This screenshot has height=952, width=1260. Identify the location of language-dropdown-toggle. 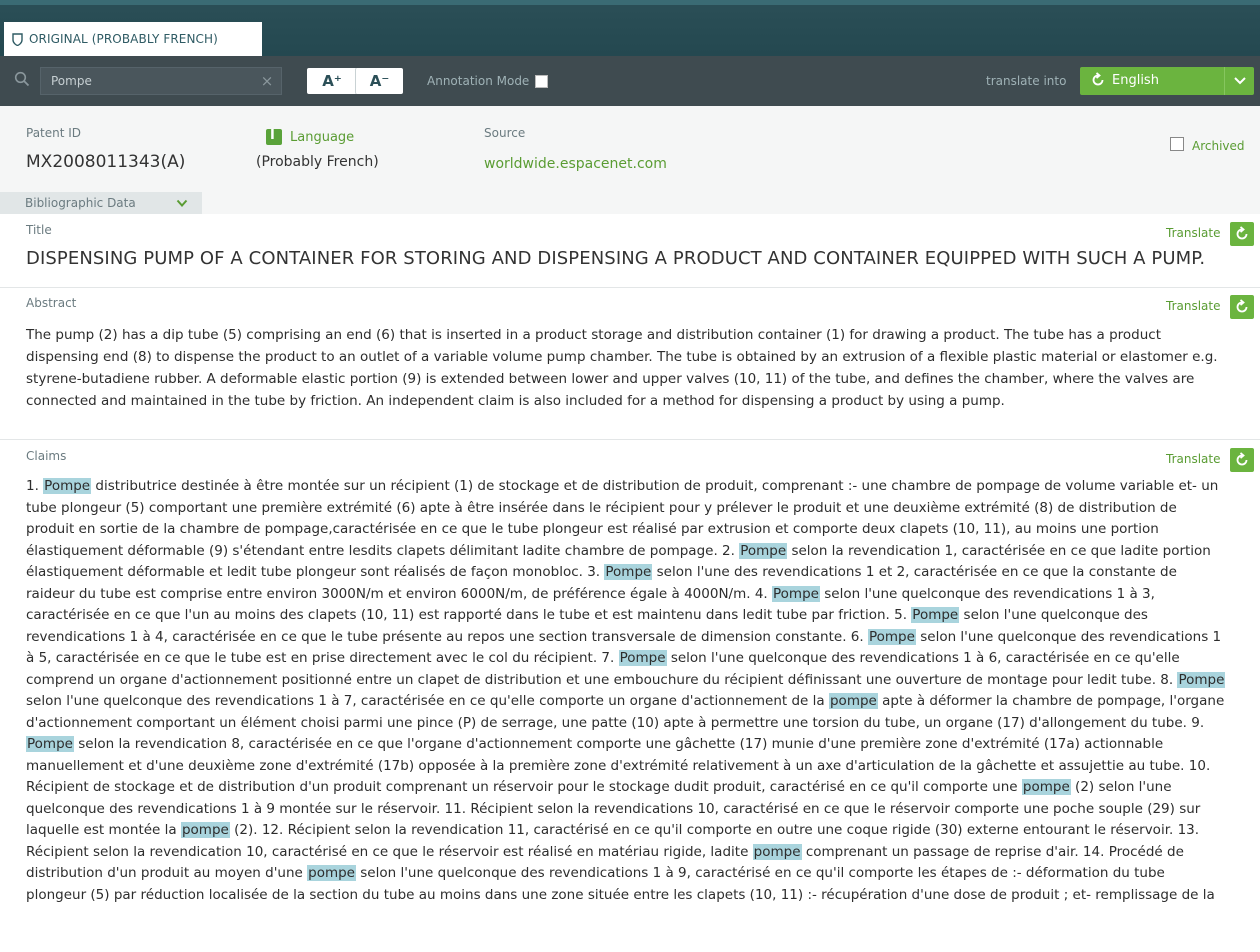
(1239, 81).